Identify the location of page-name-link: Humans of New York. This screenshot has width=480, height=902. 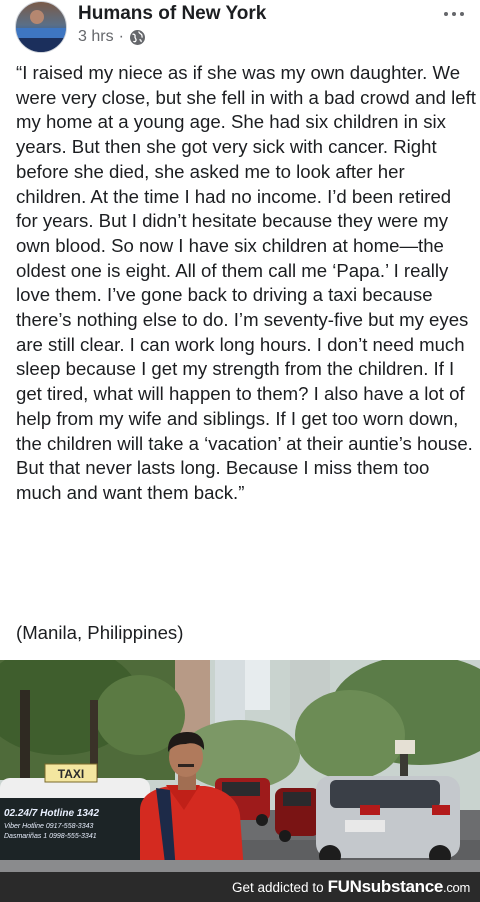
(172, 14).